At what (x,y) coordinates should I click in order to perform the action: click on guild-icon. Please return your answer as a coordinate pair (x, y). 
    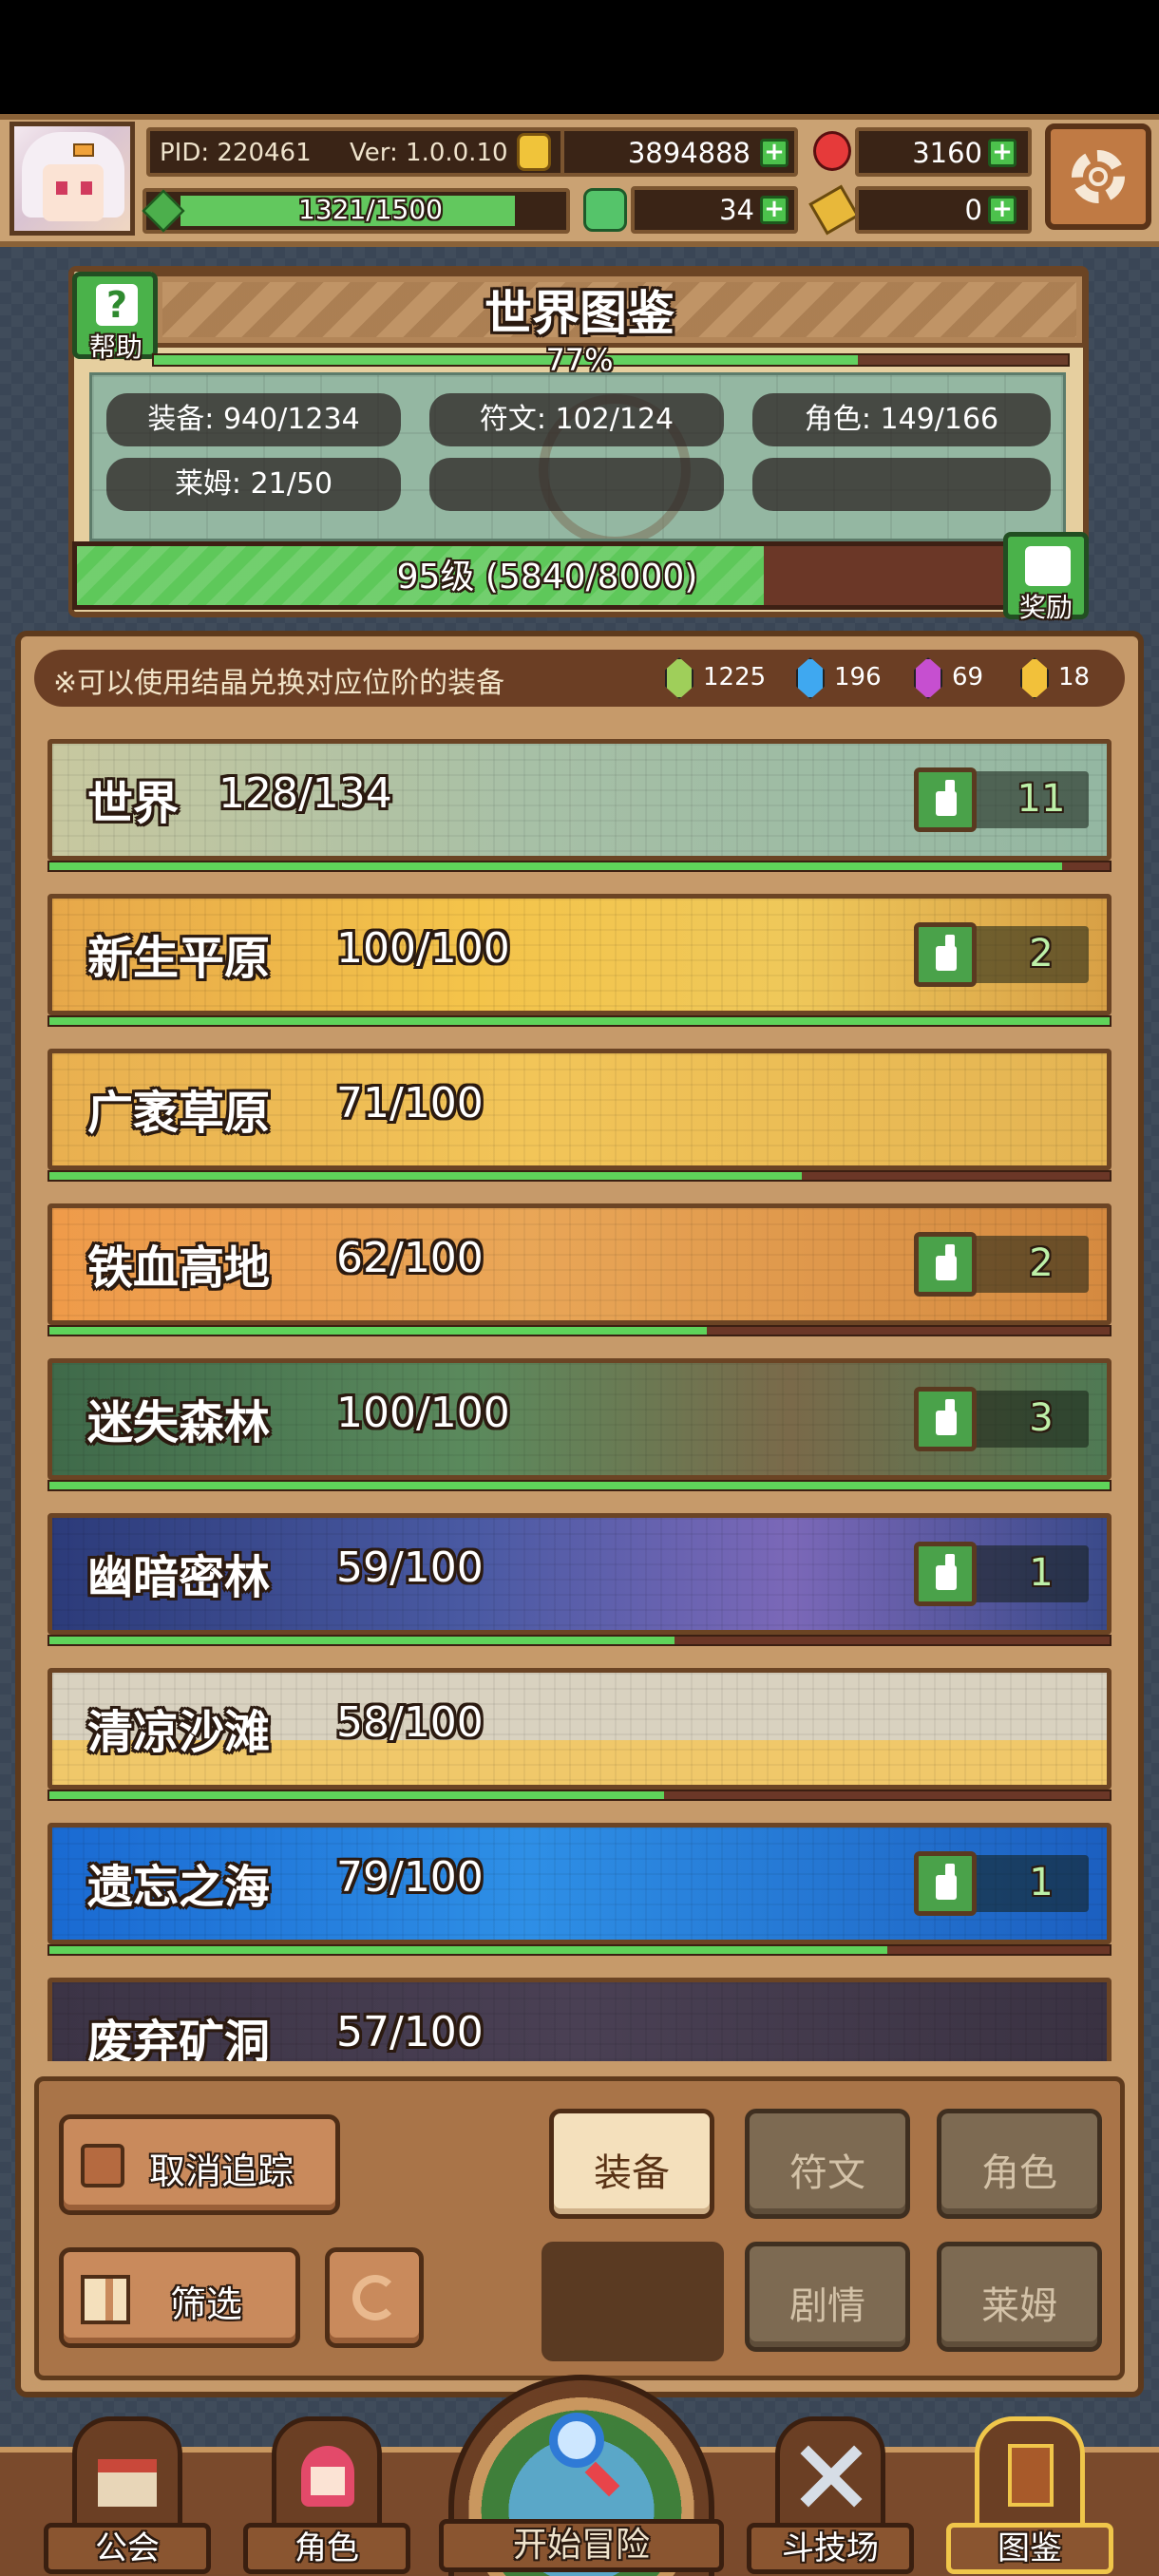
    Looking at the image, I should click on (127, 2473).